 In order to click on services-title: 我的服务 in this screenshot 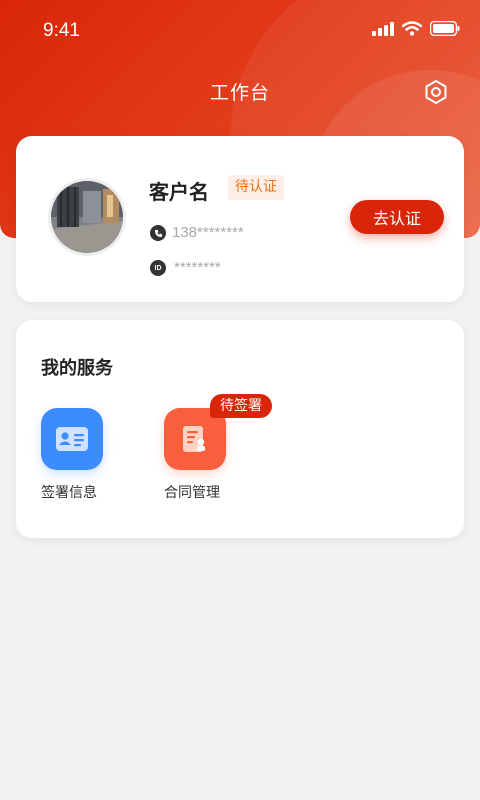, I will do `click(77, 368)`.